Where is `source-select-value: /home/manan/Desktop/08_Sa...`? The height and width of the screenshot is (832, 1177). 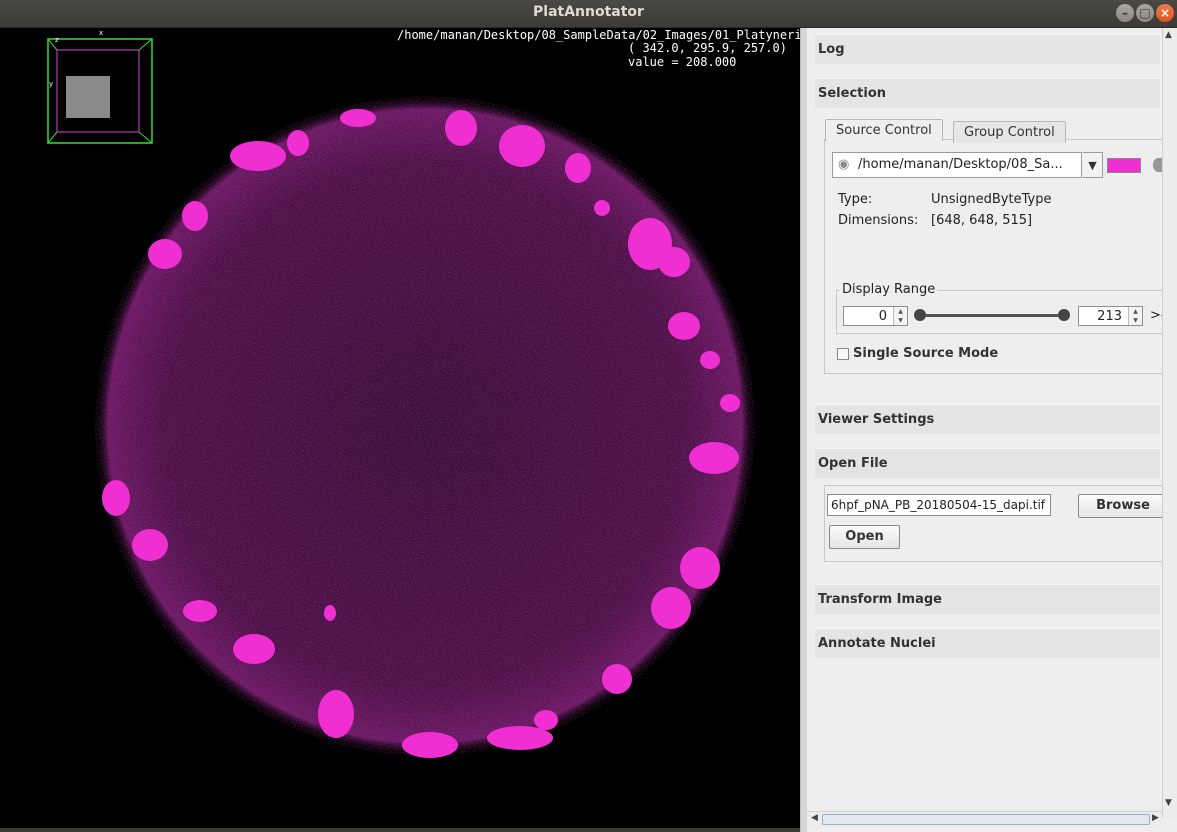
source-select-value: /home/manan/Desktop/08_Sa... is located at coordinates (960, 164).